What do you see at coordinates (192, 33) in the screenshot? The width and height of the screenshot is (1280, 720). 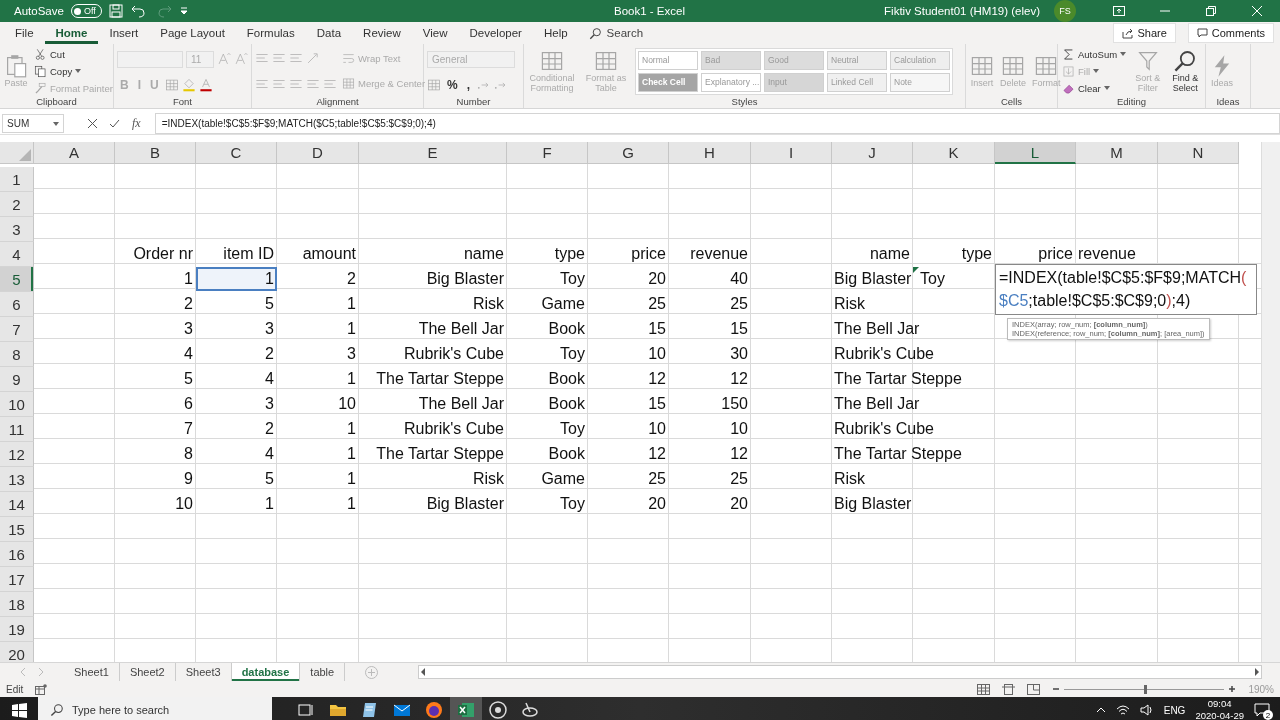 I see `ribbon-tab: Page Layout` at bounding box center [192, 33].